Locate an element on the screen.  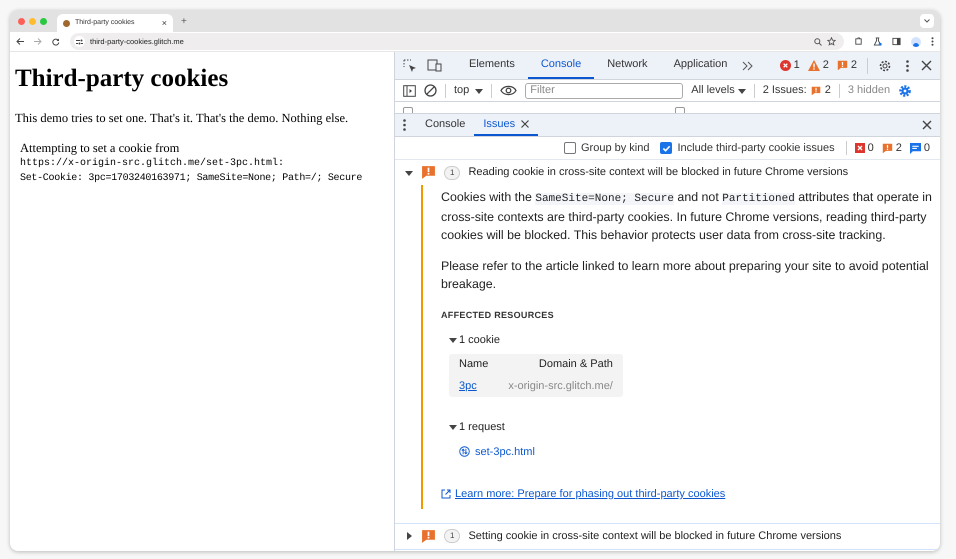
set-cookie-header: Set-Cookie: 3pc=1703240163971; SameSite=None; Path=/; Secure is located at coordinates (192, 179).